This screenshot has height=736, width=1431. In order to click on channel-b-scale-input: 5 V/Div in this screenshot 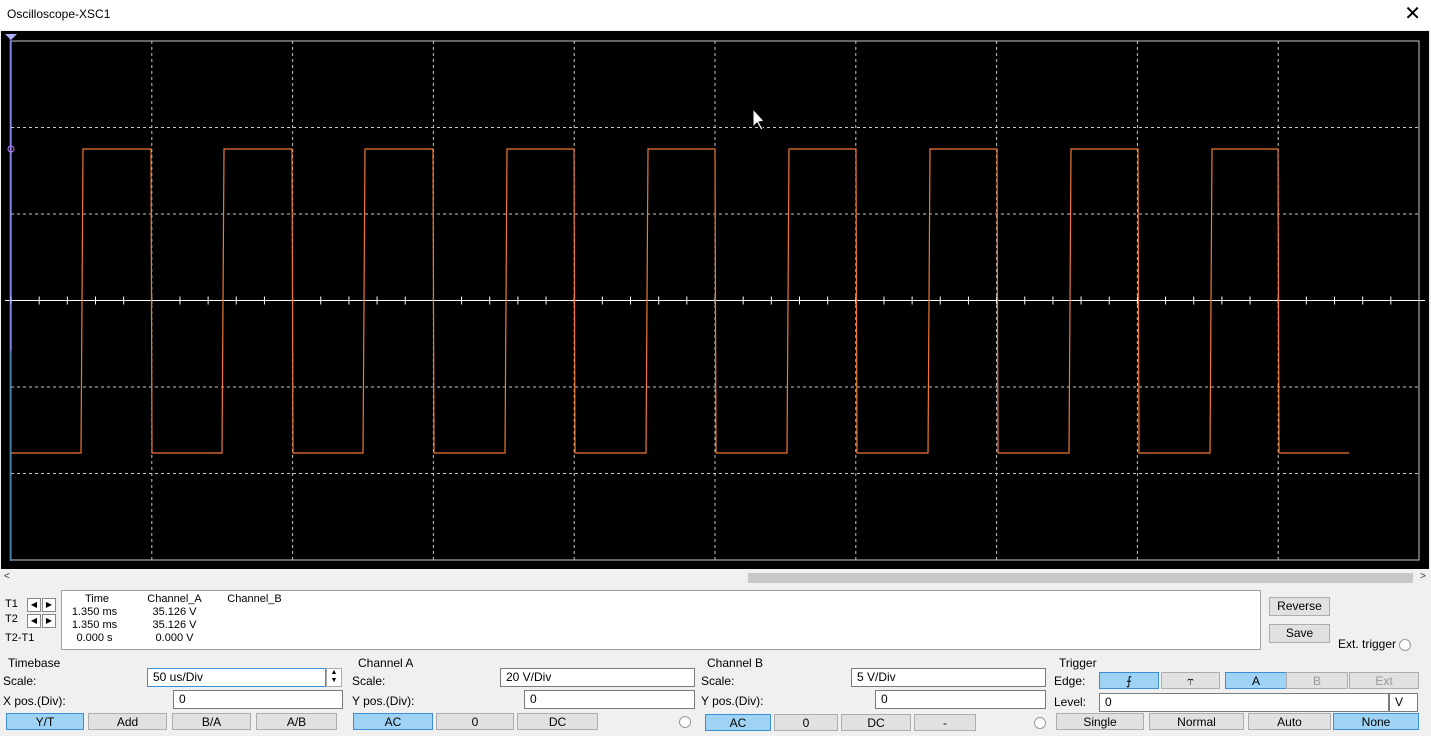, I will do `click(948, 677)`.